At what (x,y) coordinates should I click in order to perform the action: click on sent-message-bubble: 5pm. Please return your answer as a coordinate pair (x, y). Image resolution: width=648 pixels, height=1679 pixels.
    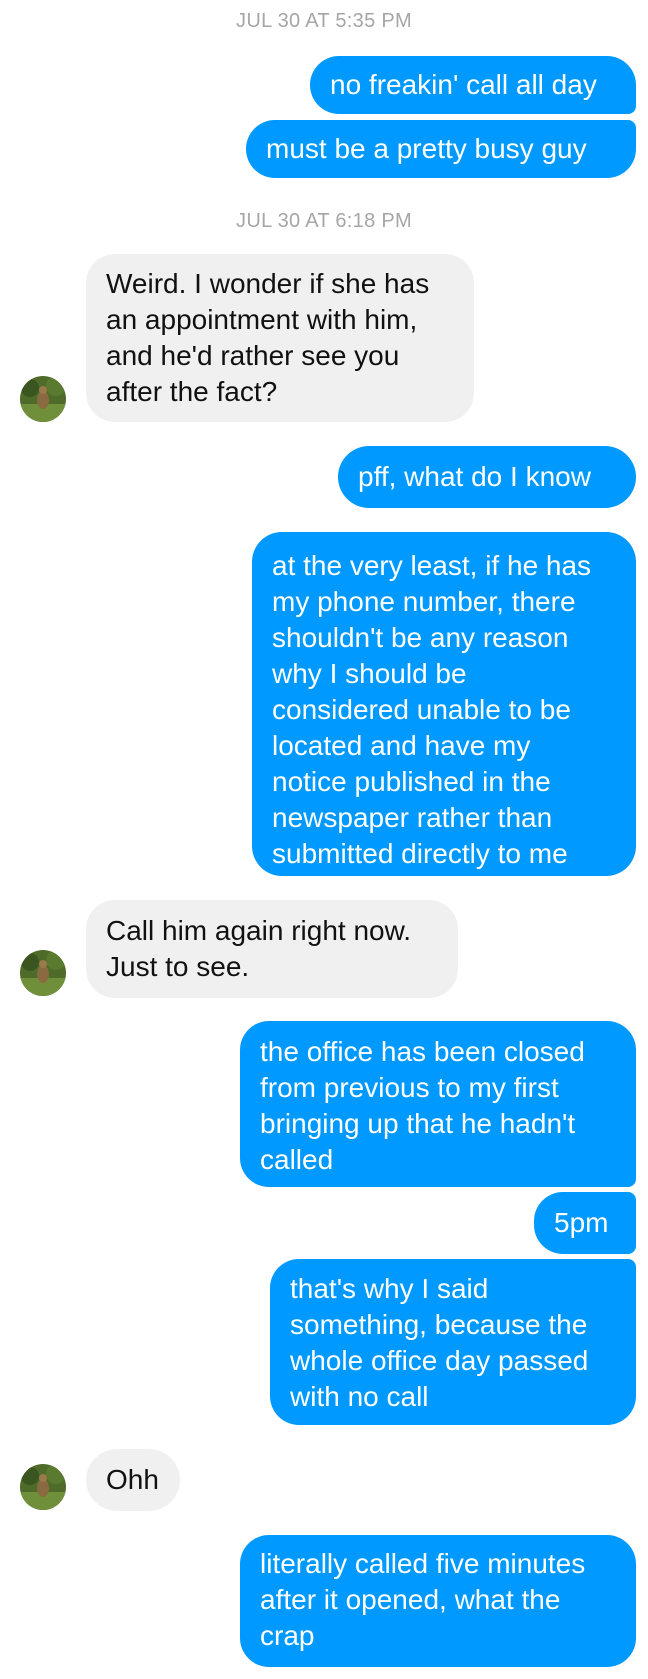
    Looking at the image, I should click on (585, 1223).